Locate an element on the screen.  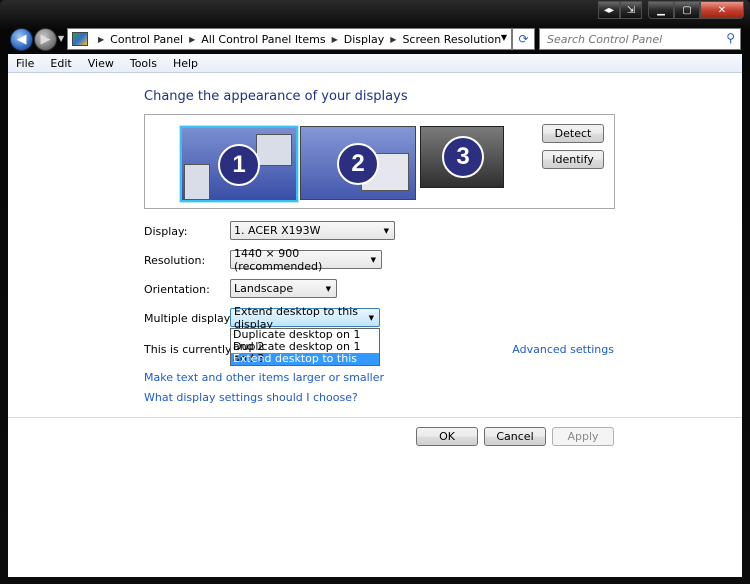
cancel-button: Cancel is located at coordinates (515, 436).